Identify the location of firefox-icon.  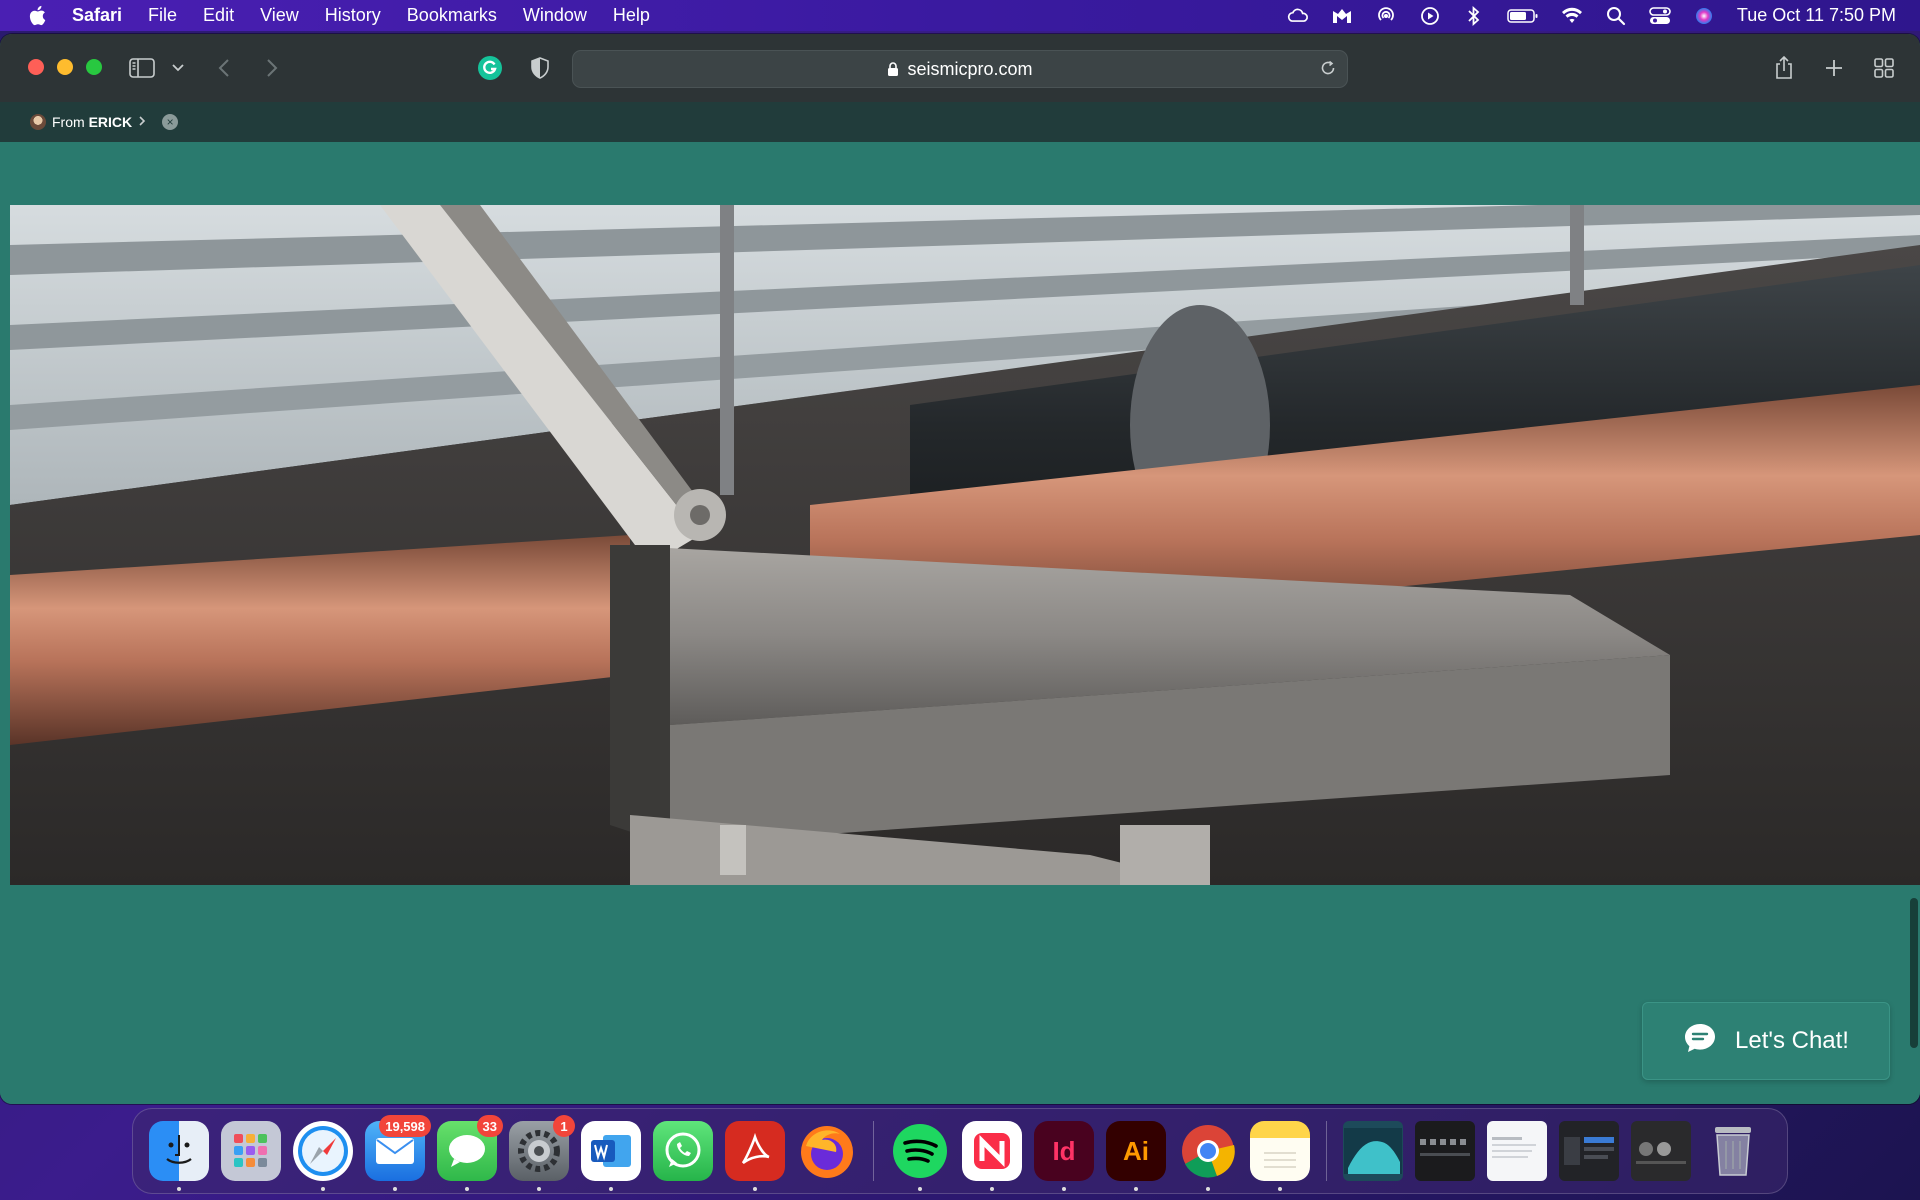
(827, 1151).